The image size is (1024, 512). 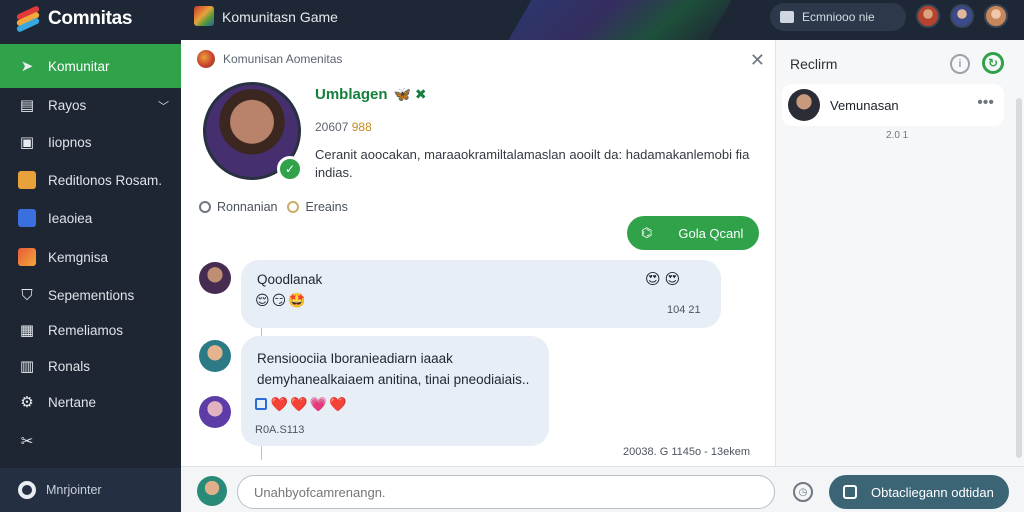 What do you see at coordinates (290, 279) in the screenshot?
I see `message-text: Qoodlanak` at bounding box center [290, 279].